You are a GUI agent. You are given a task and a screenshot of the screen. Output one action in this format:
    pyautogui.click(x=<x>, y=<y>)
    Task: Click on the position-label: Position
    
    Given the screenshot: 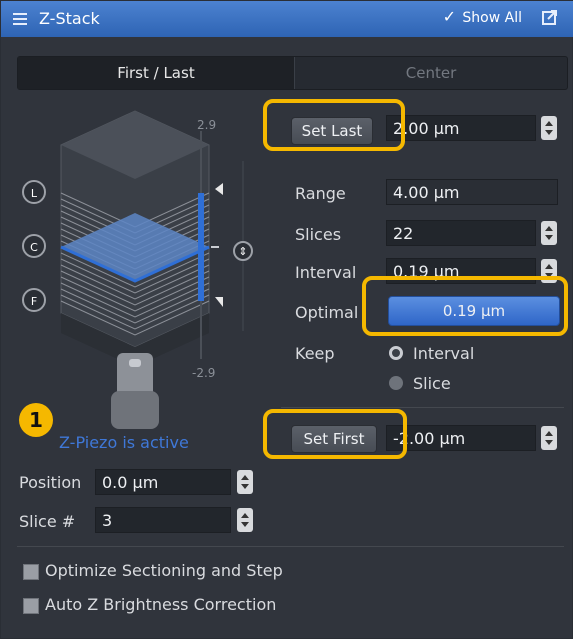 What is the action you would take?
    pyautogui.click(x=50, y=482)
    